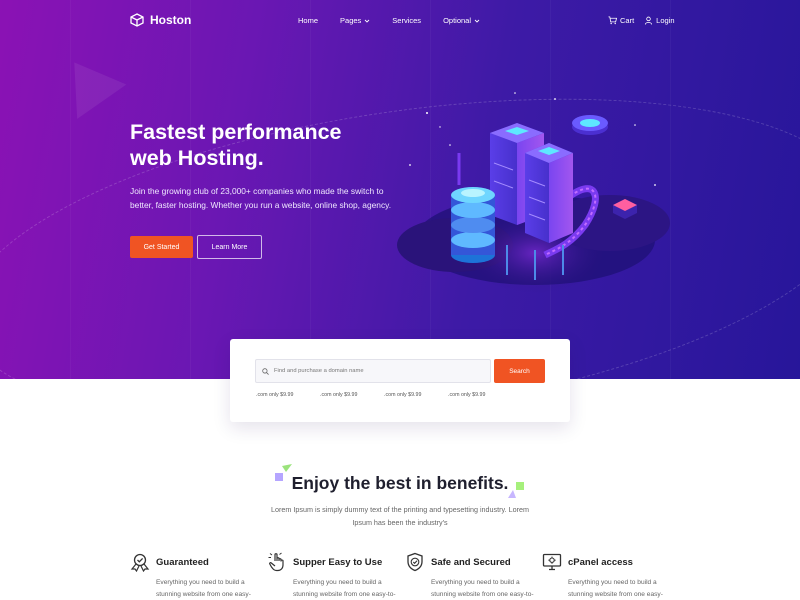 This screenshot has height=600, width=800. I want to click on account-nav: Cart Login, so click(641, 20).